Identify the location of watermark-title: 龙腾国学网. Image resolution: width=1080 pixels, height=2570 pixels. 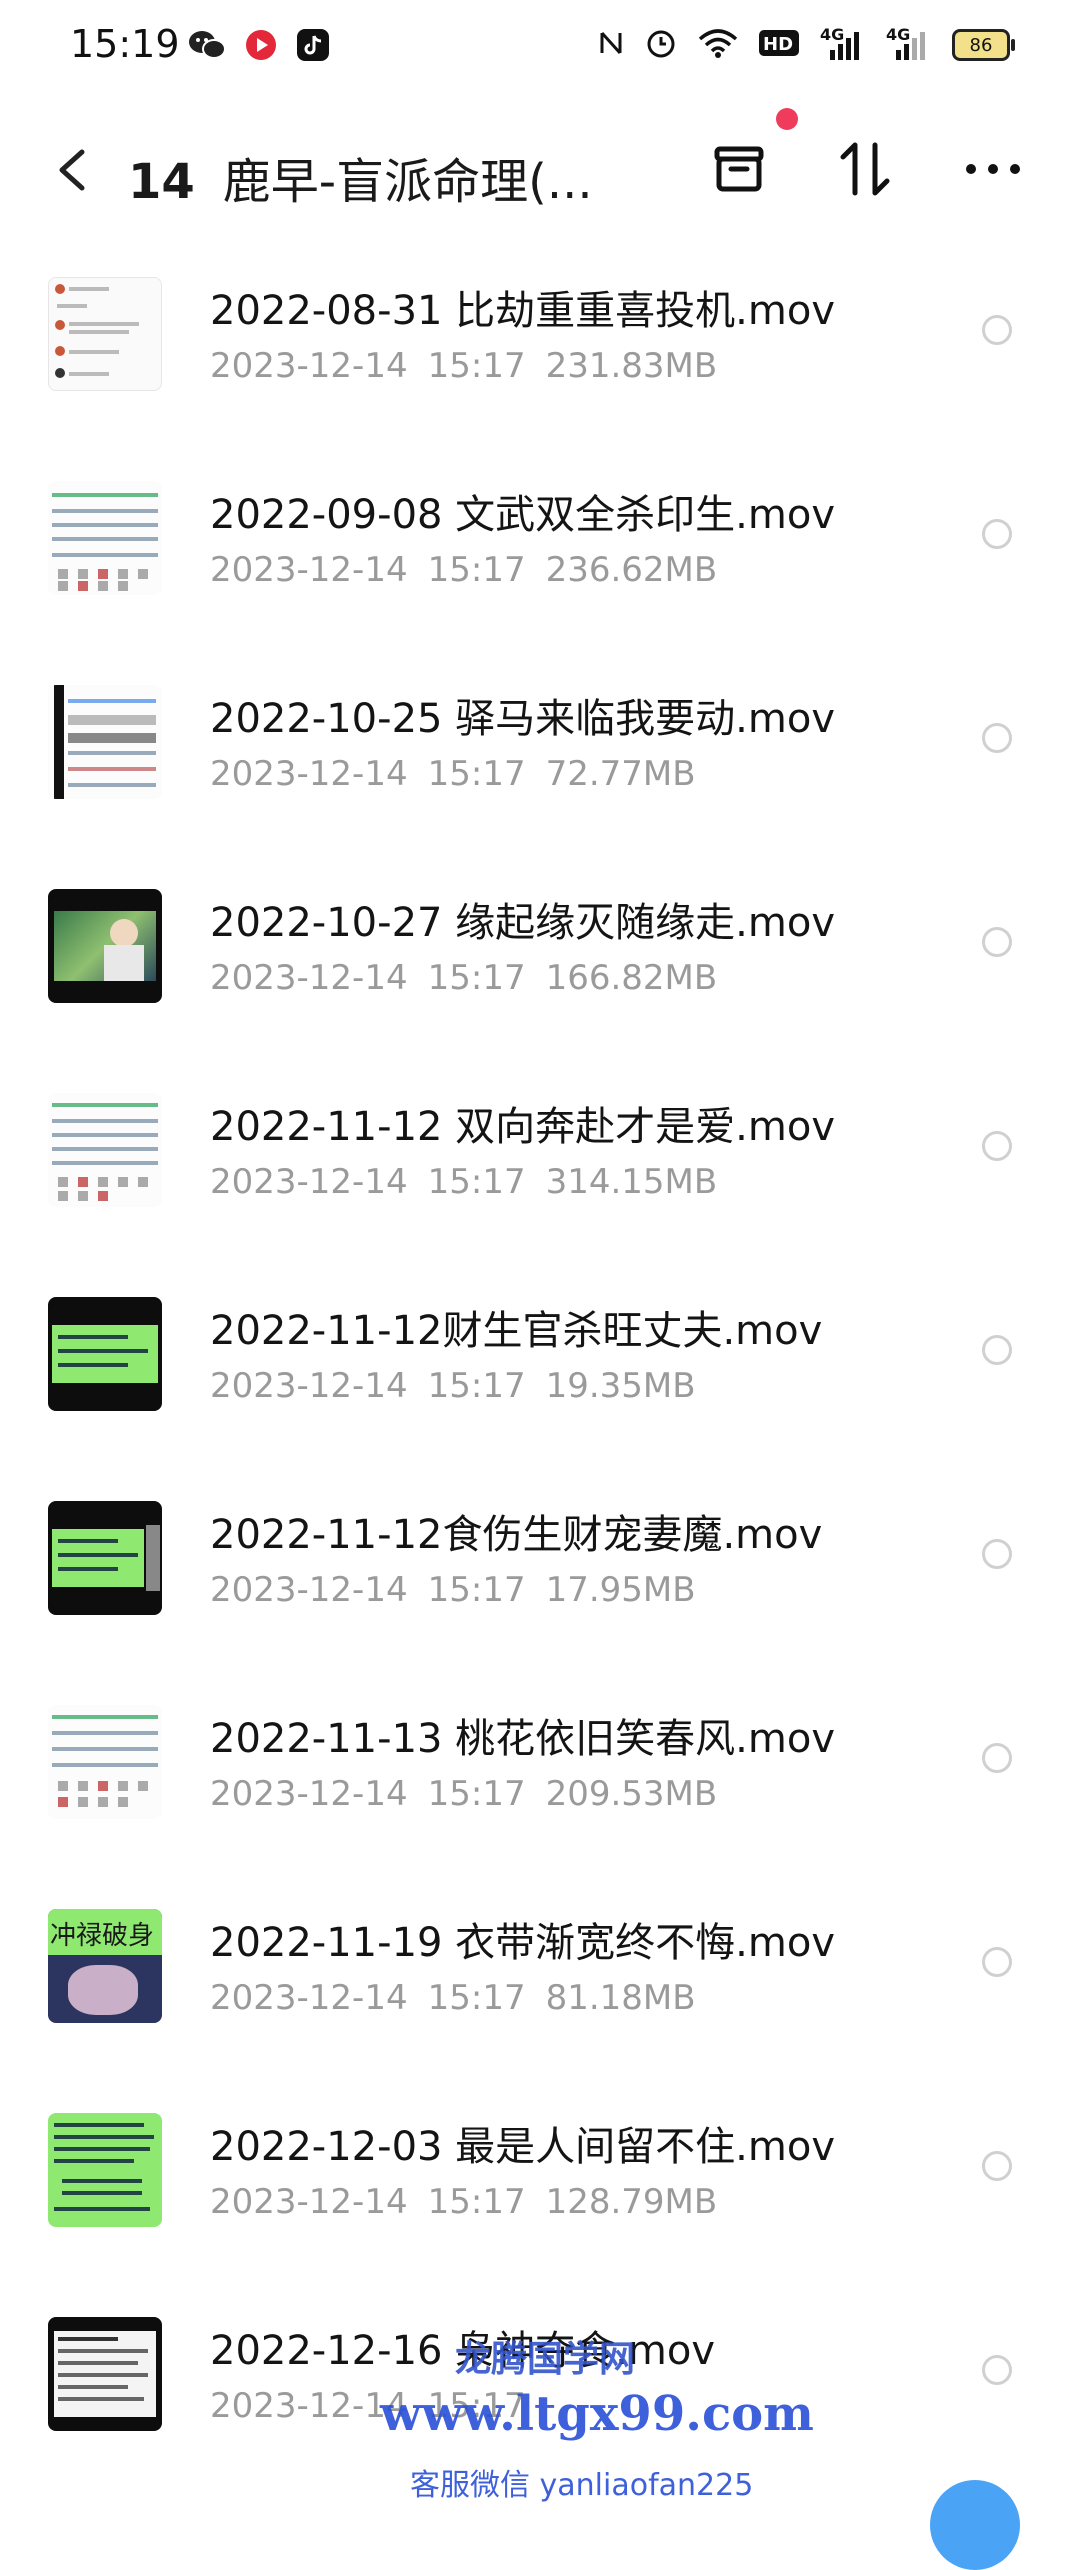
(545, 2359).